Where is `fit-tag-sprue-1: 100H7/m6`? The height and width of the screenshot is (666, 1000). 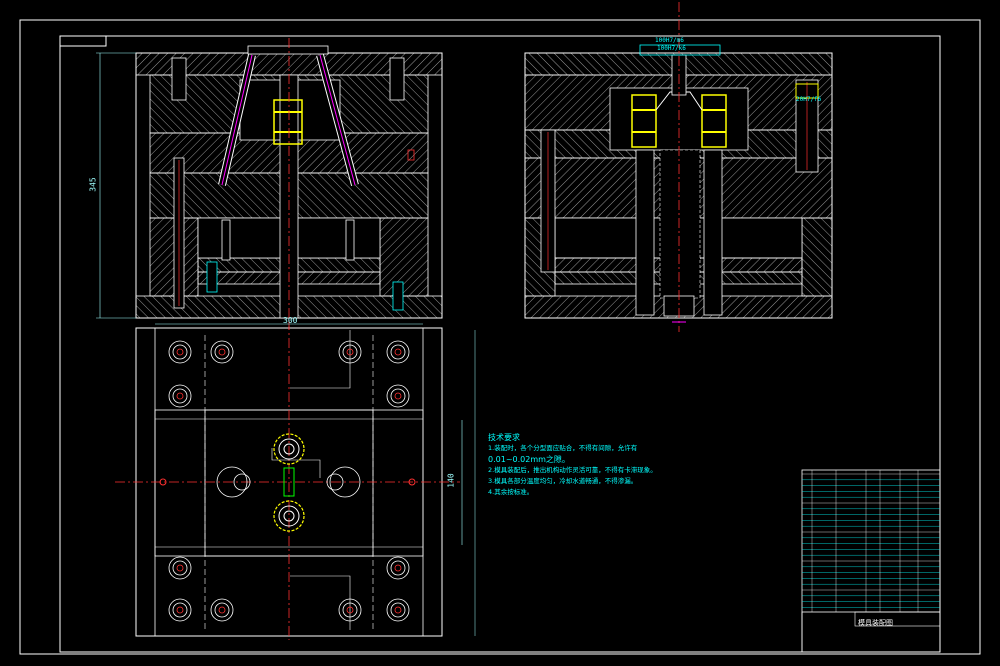
fit-tag-sprue-1: 100H7/m6 is located at coordinates (669, 40).